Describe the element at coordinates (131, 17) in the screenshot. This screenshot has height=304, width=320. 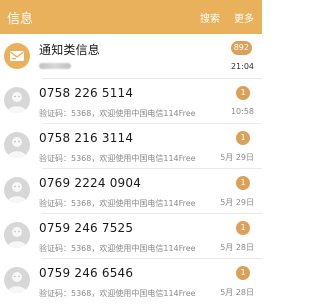
I see `app-header: 信息 搜索 更多` at that location.